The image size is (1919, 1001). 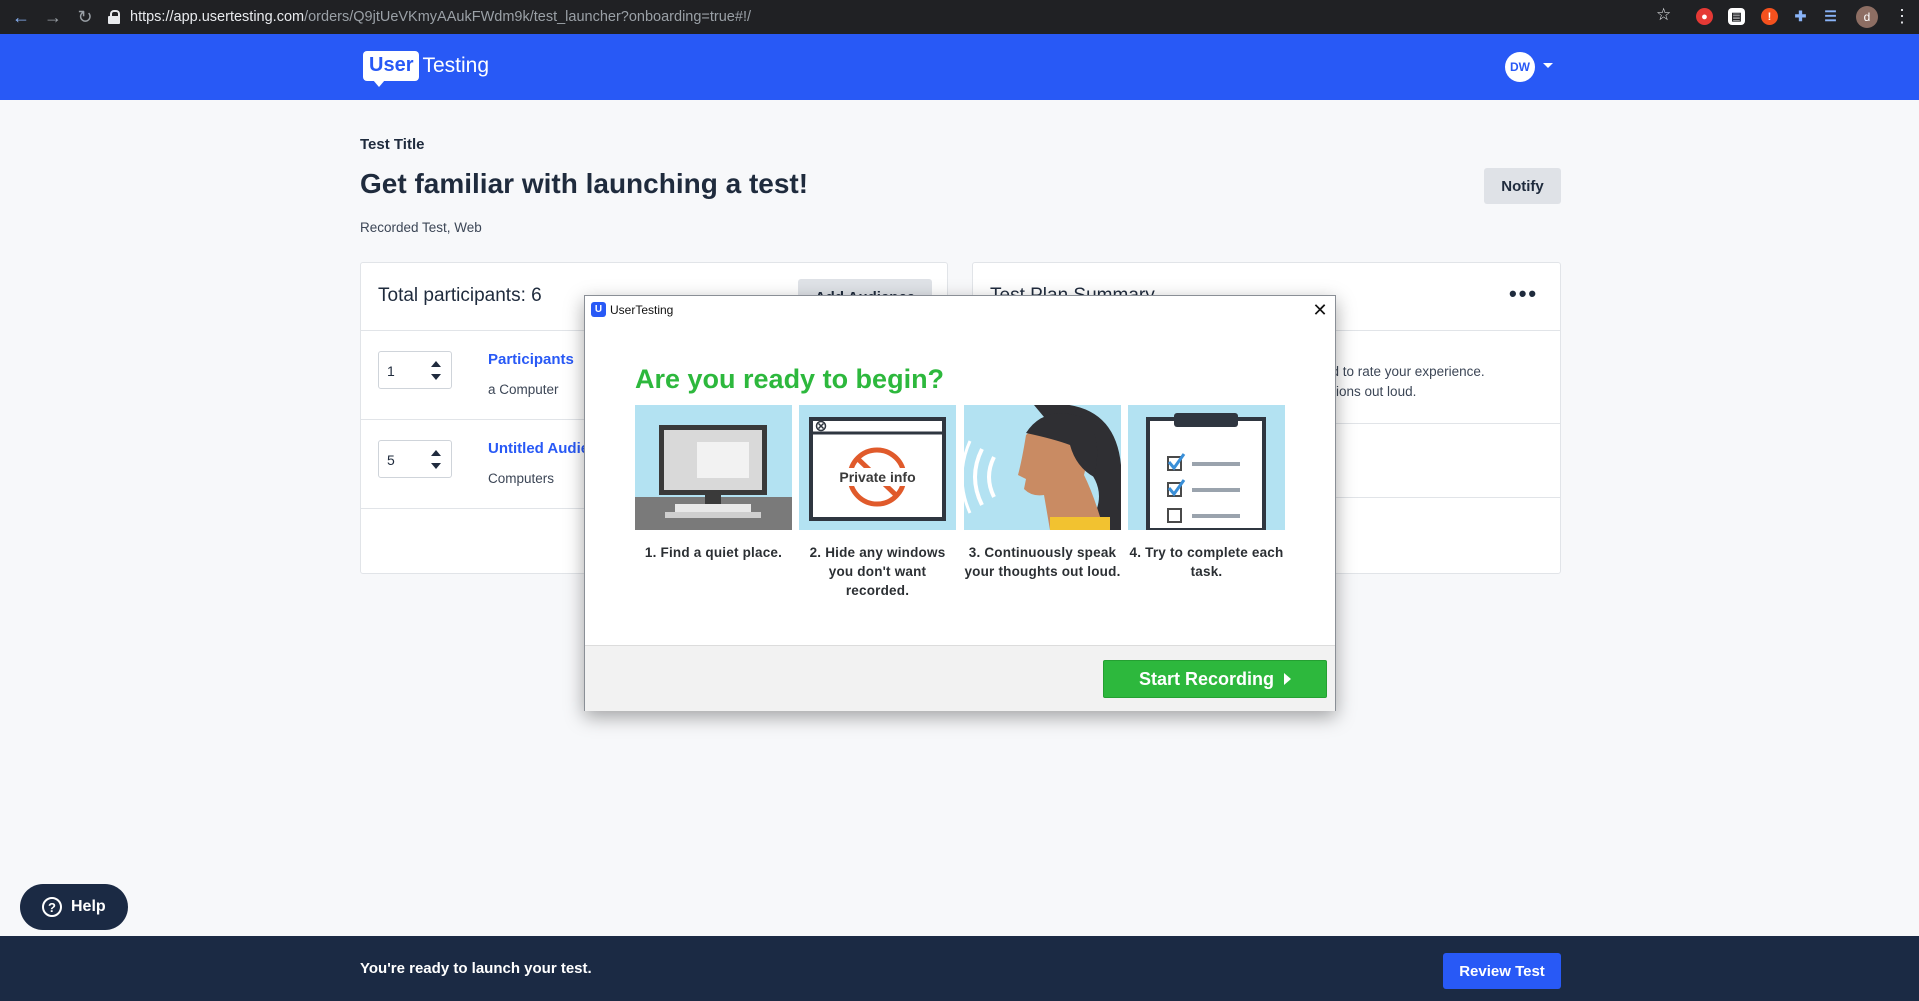 I want to click on more-options-icon: •••, so click(x=1523, y=294).